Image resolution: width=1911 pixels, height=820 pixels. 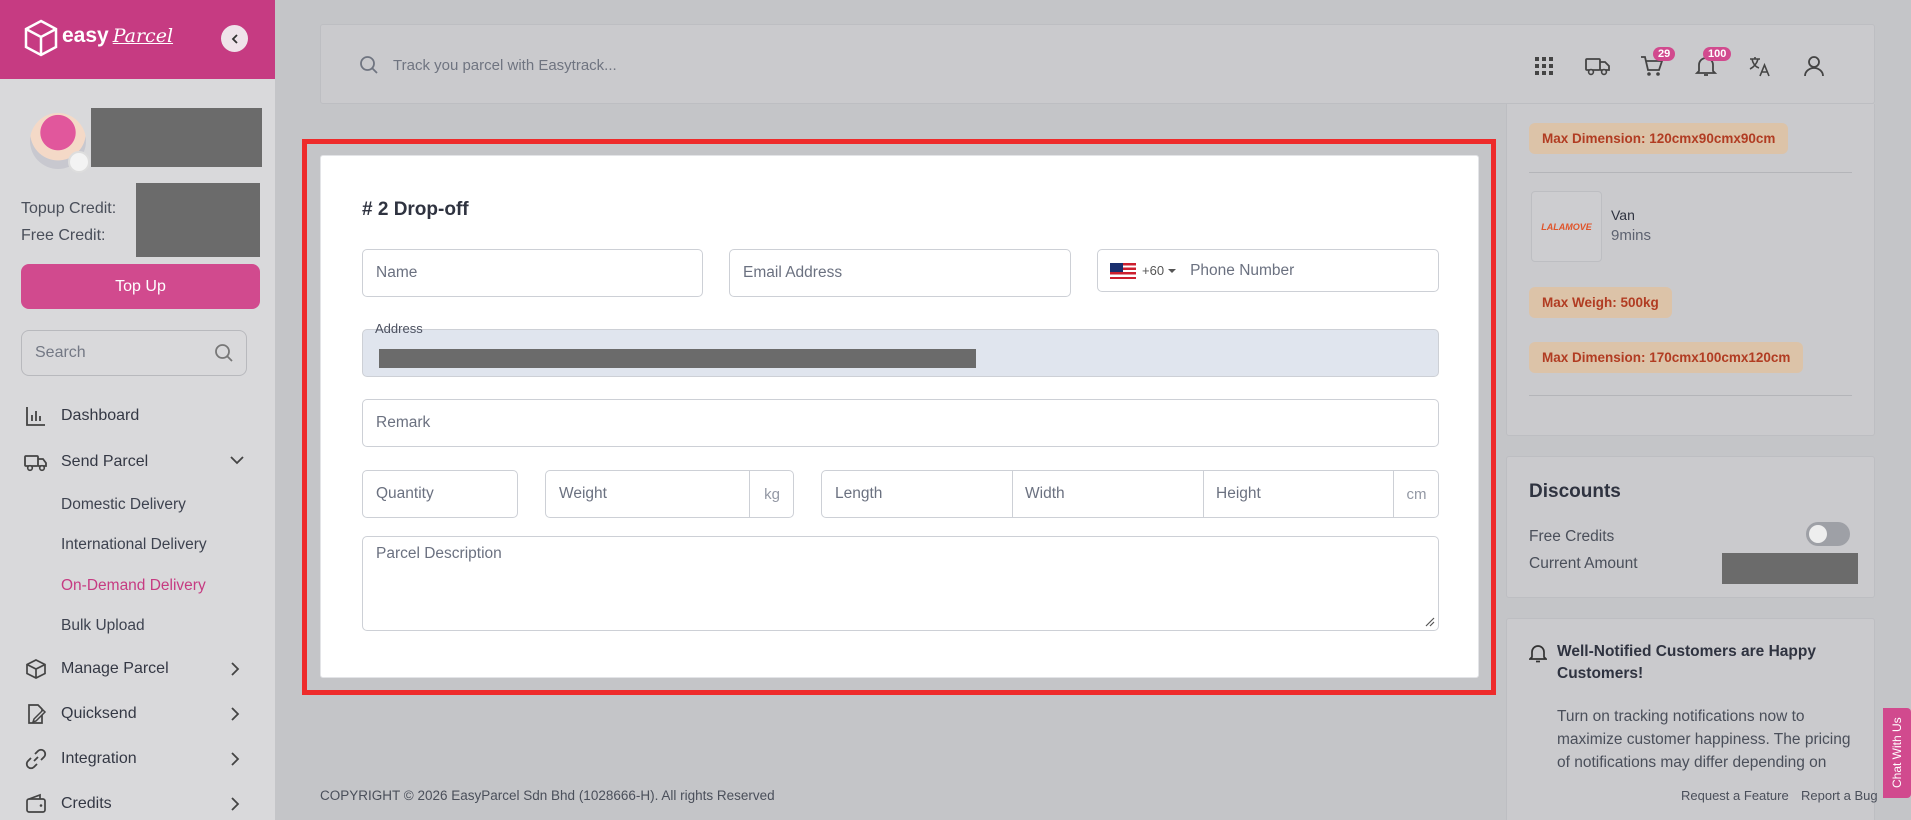 What do you see at coordinates (1839, 795) in the screenshot?
I see `report-bug-link: Report a Bug` at bounding box center [1839, 795].